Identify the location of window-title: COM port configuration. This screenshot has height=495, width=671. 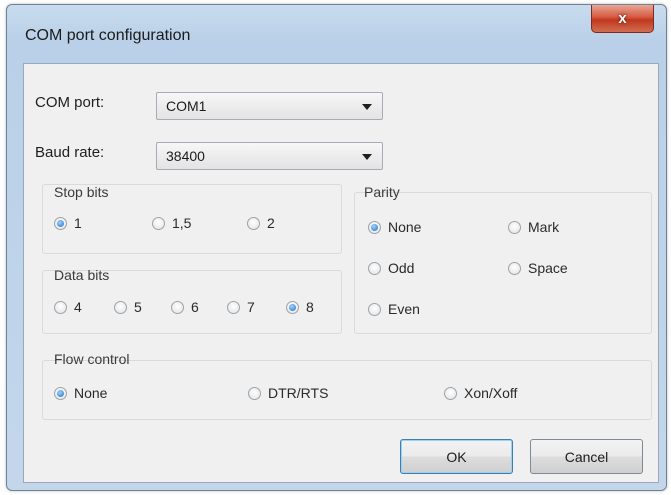
(108, 35).